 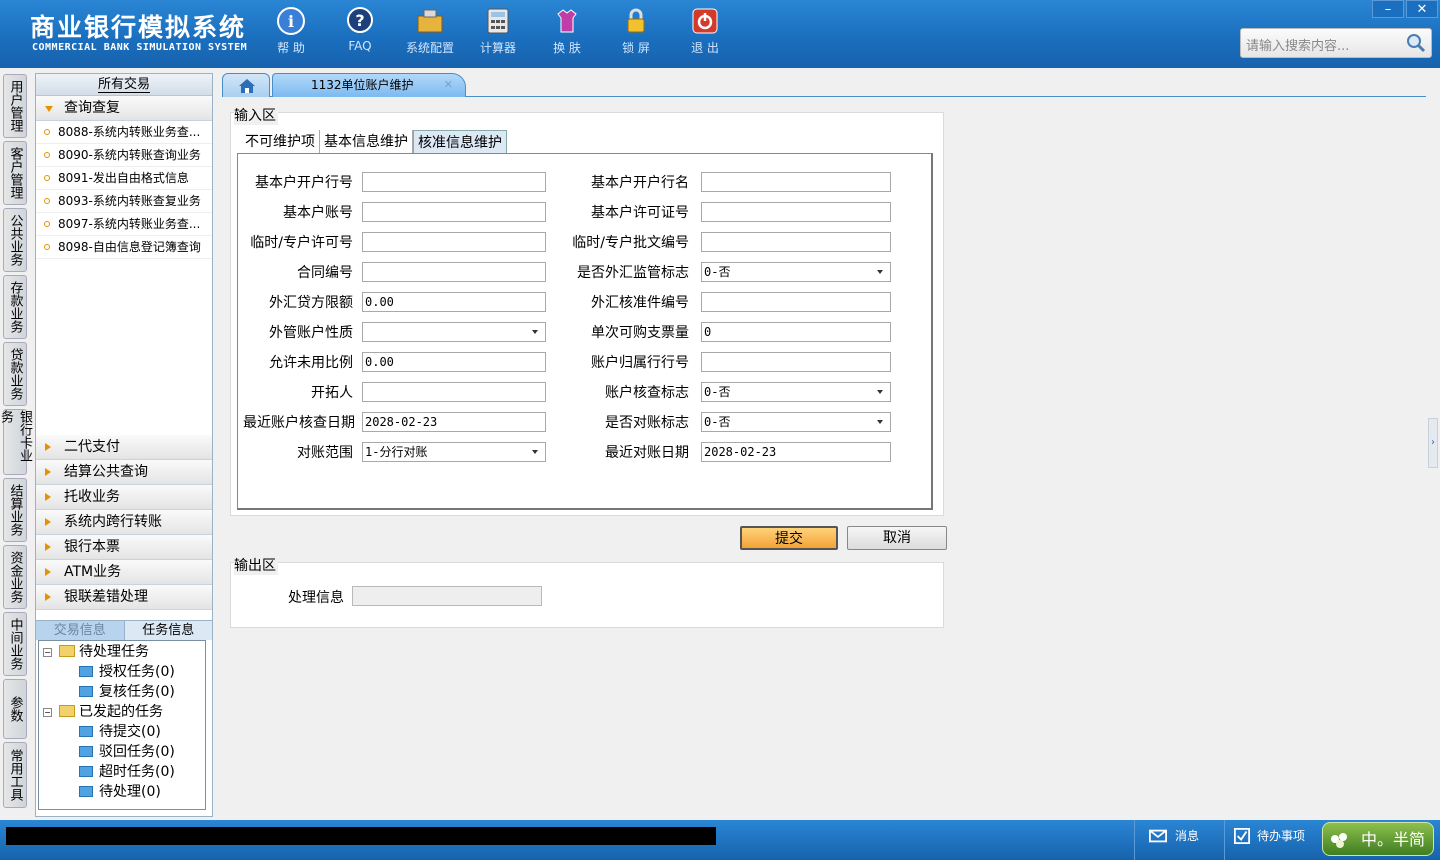 I want to click on tab-loan: 贷款业务, so click(x=15, y=374).